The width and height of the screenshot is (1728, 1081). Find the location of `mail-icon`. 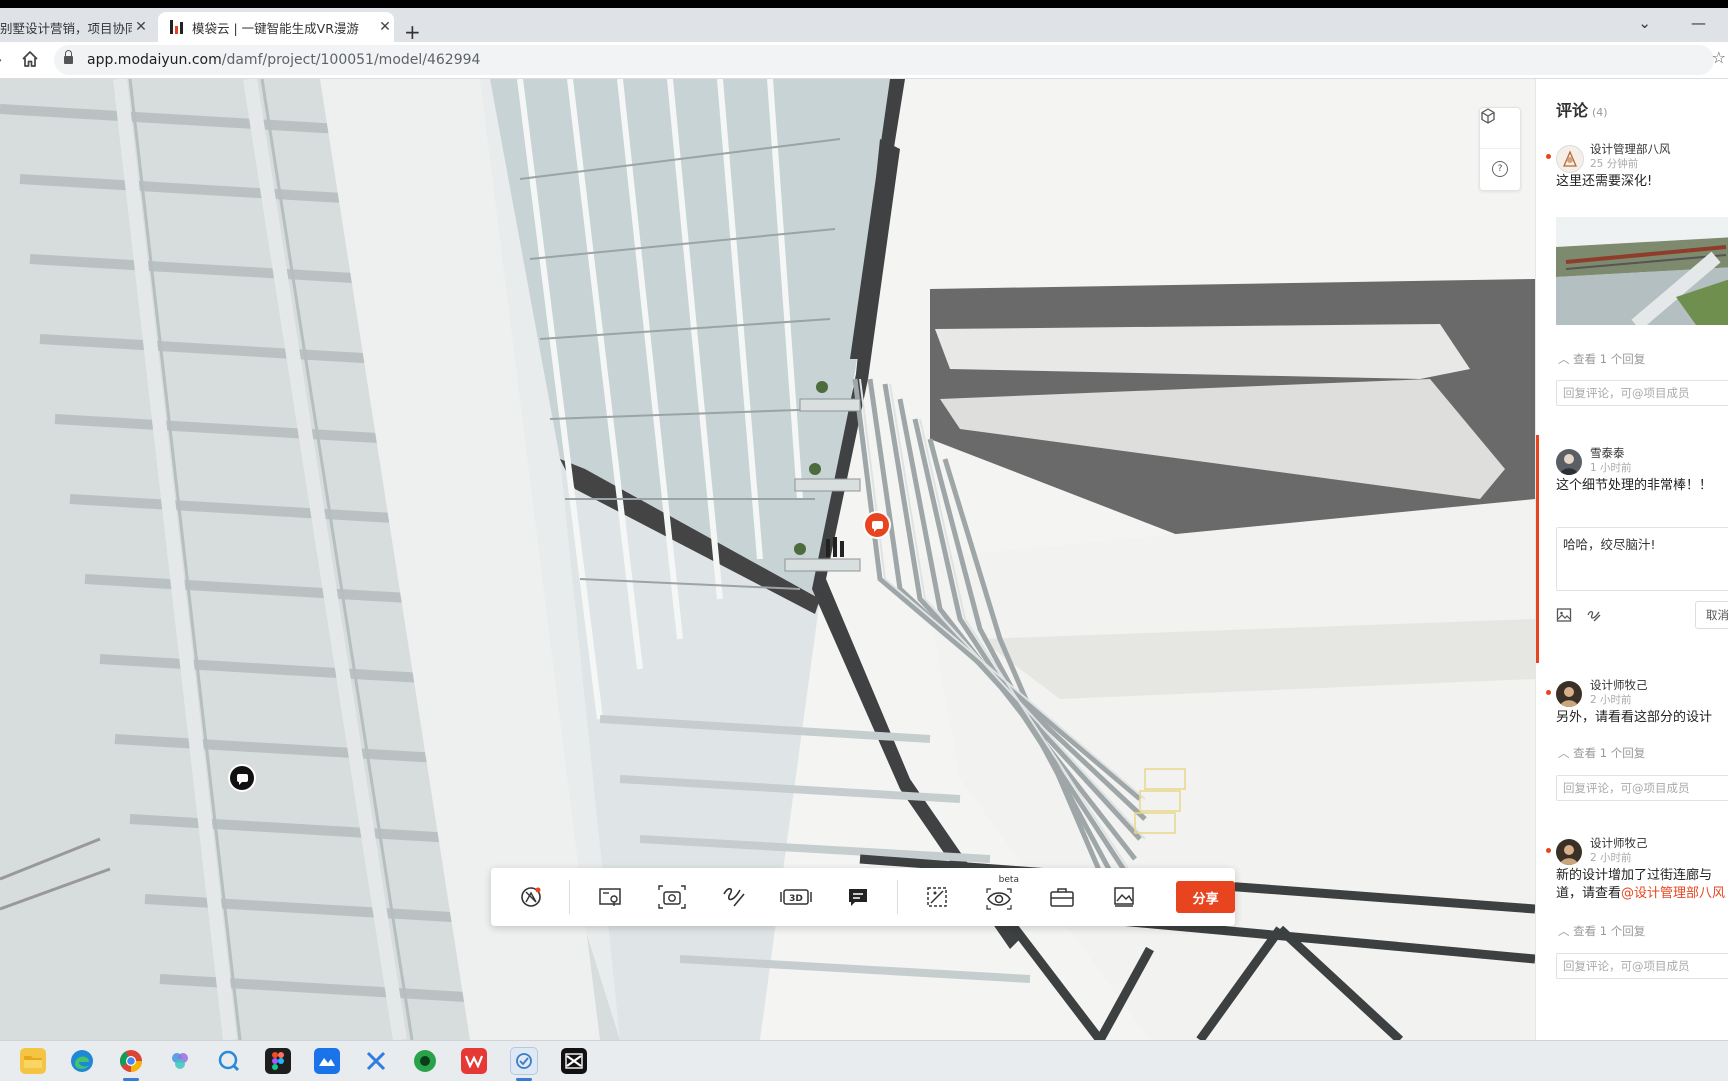

mail-icon is located at coordinates (327, 1061).